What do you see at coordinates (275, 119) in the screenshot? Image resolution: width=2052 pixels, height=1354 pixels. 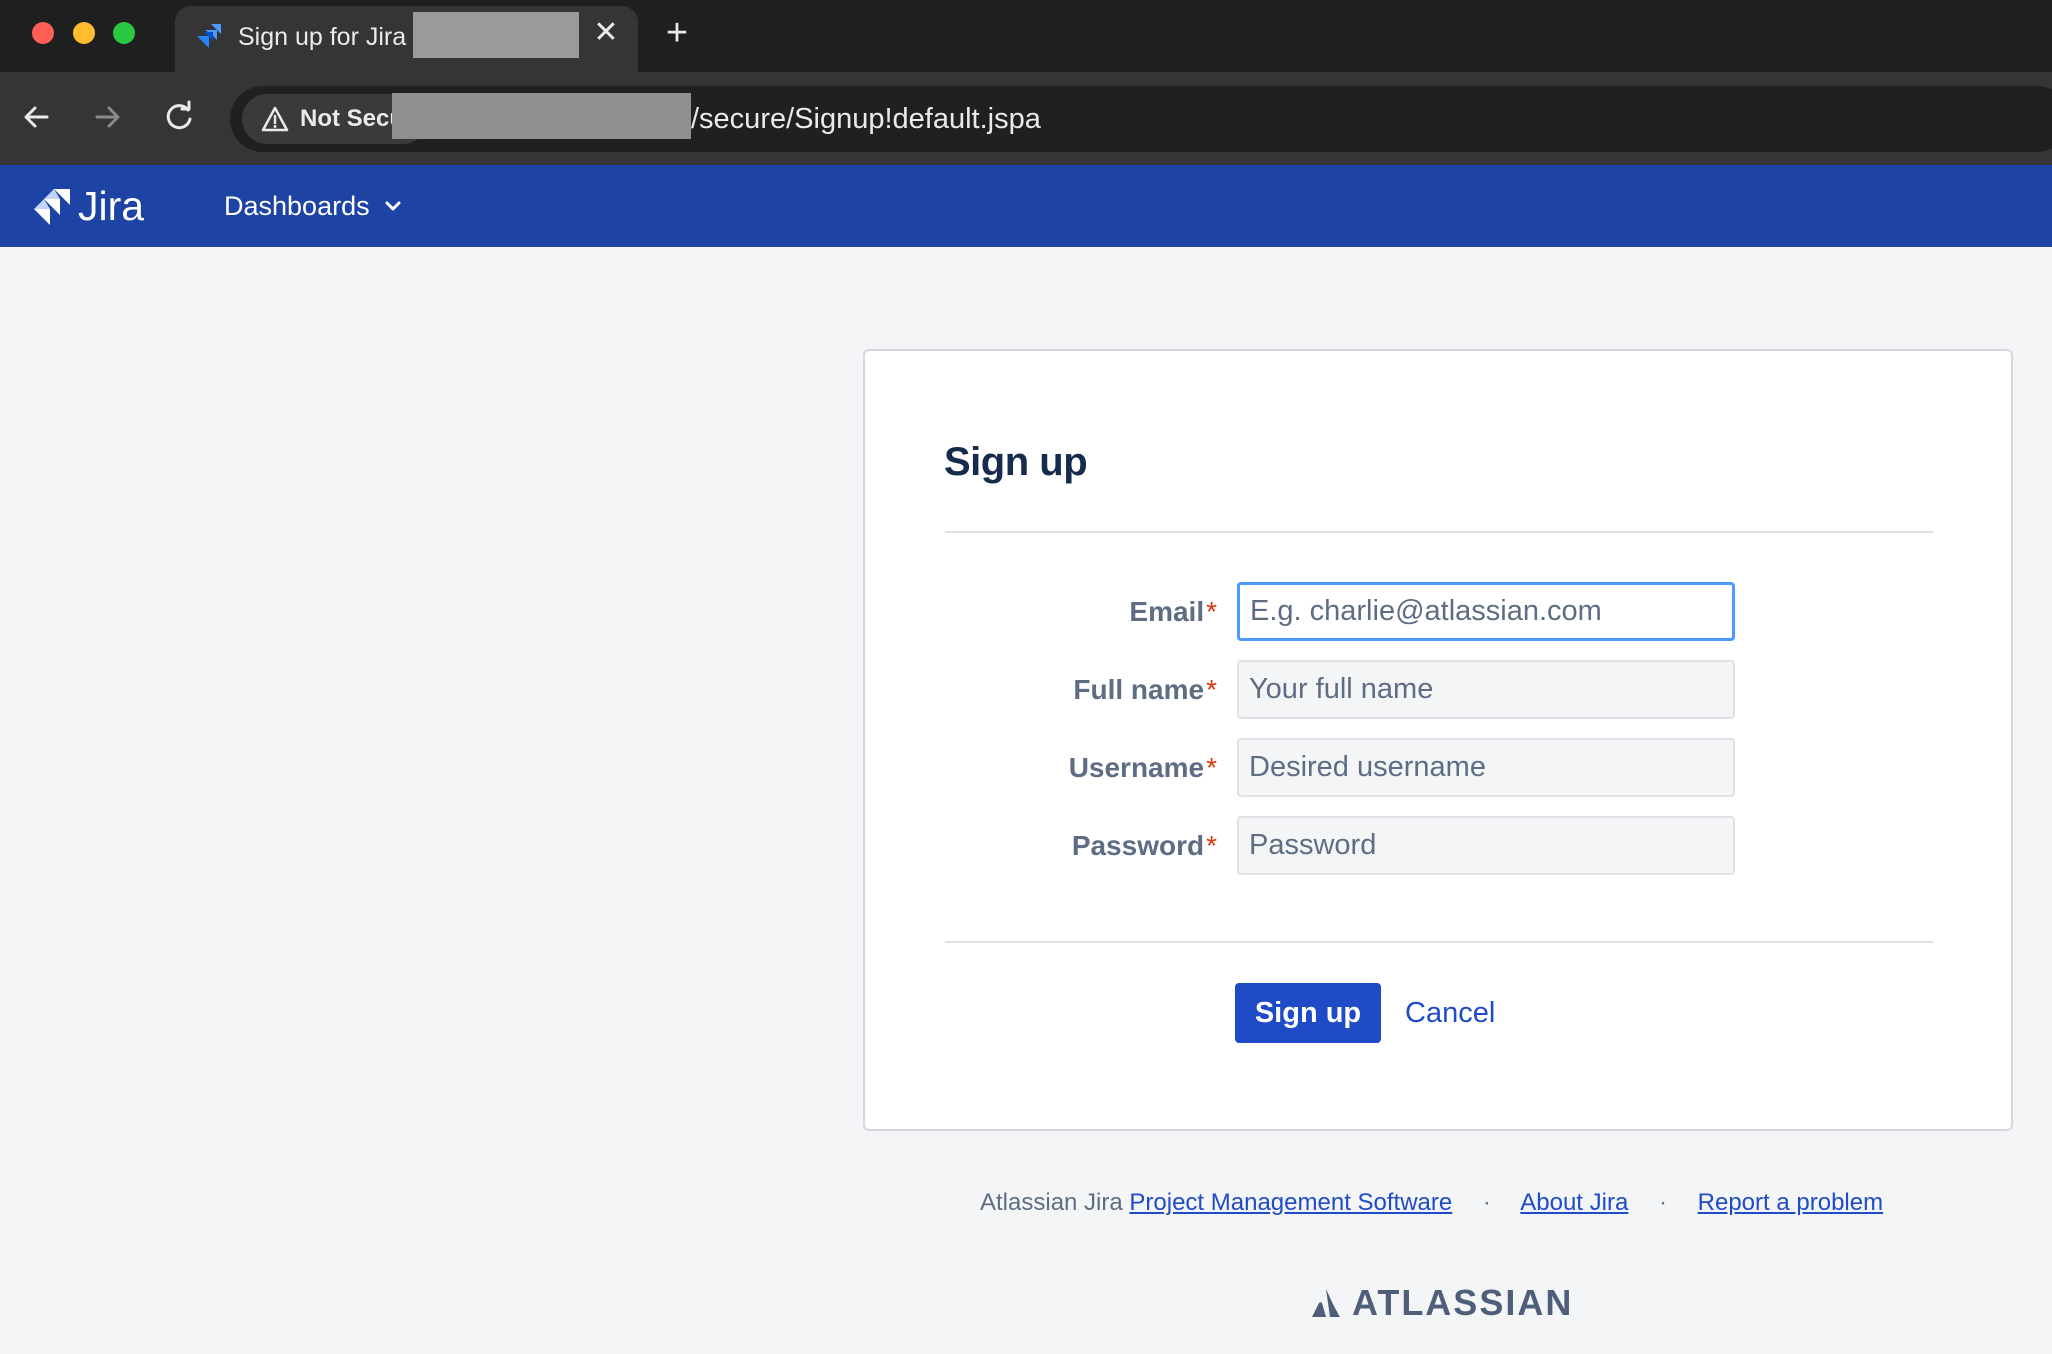 I see `warning-triangle-icon` at bounding box center [275, 119].